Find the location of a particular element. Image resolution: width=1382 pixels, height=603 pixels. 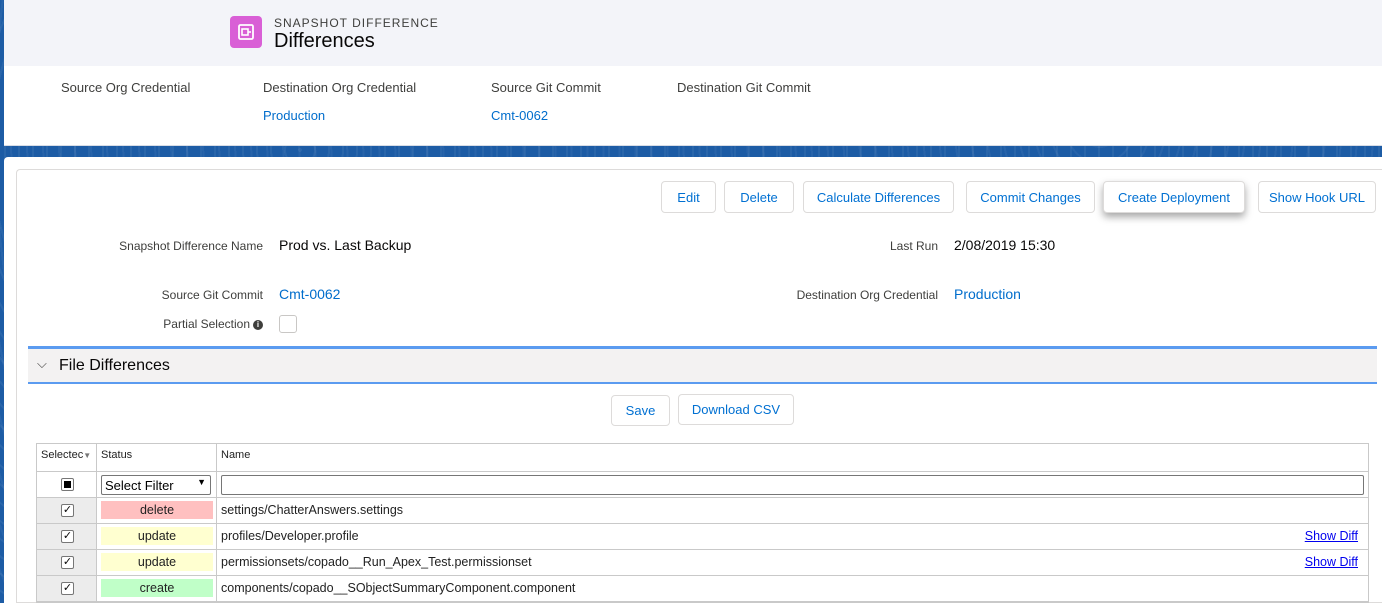

highlight-destination-org: Destination Org Credential Production is located at coordinates (340, 101).